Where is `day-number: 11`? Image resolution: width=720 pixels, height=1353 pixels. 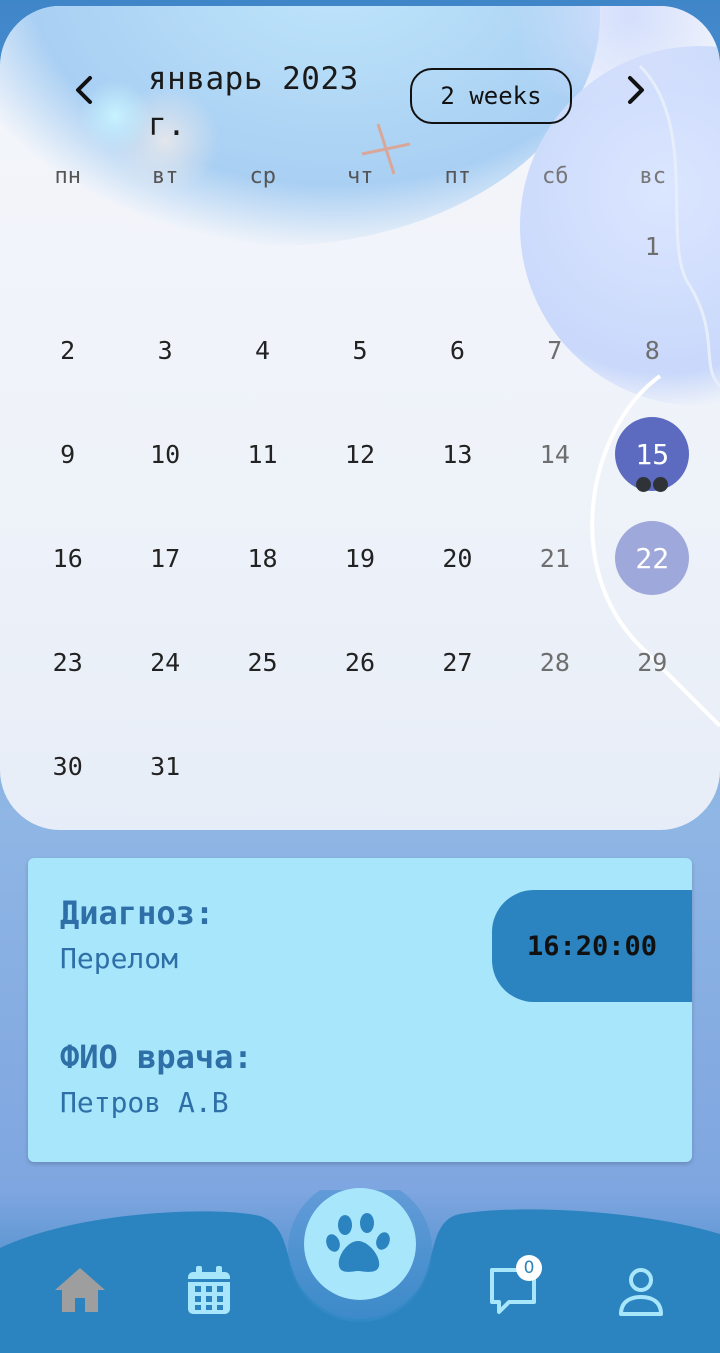
day-number: 11 is located at coordinates (262, 454).